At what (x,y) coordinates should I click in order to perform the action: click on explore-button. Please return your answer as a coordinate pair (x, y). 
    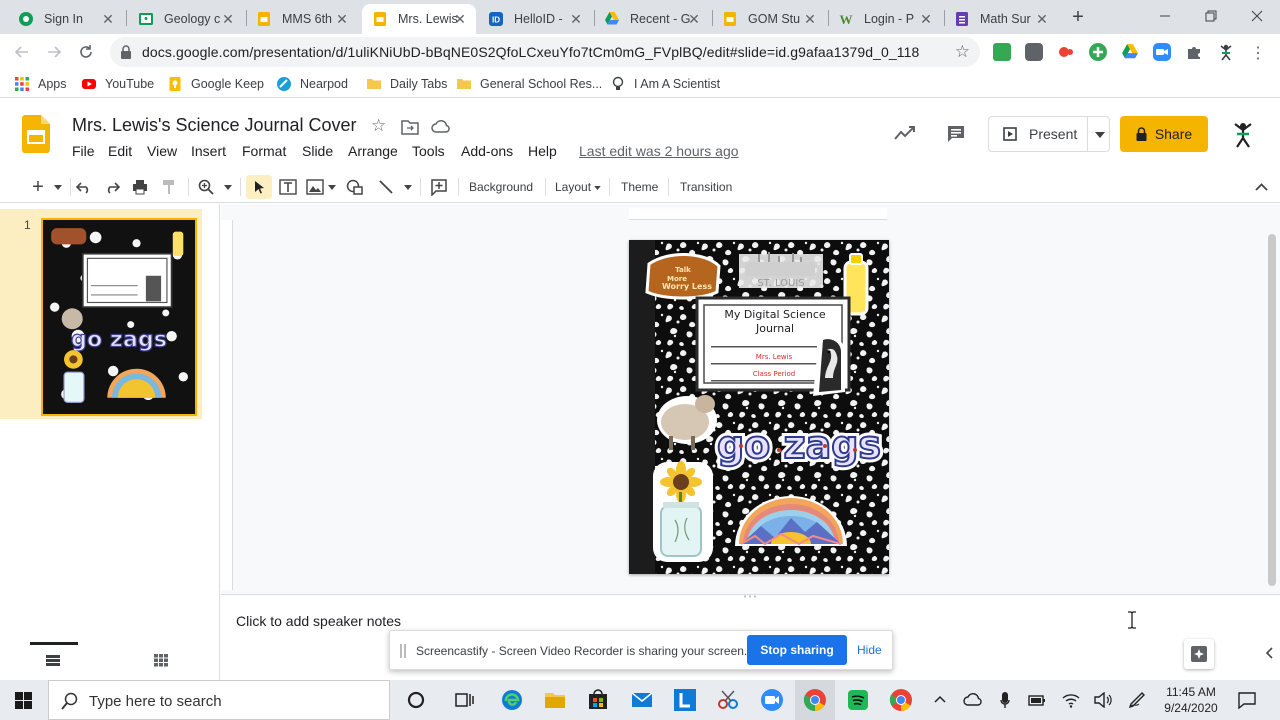
    Looking at the image, I should click on (1199, 654).